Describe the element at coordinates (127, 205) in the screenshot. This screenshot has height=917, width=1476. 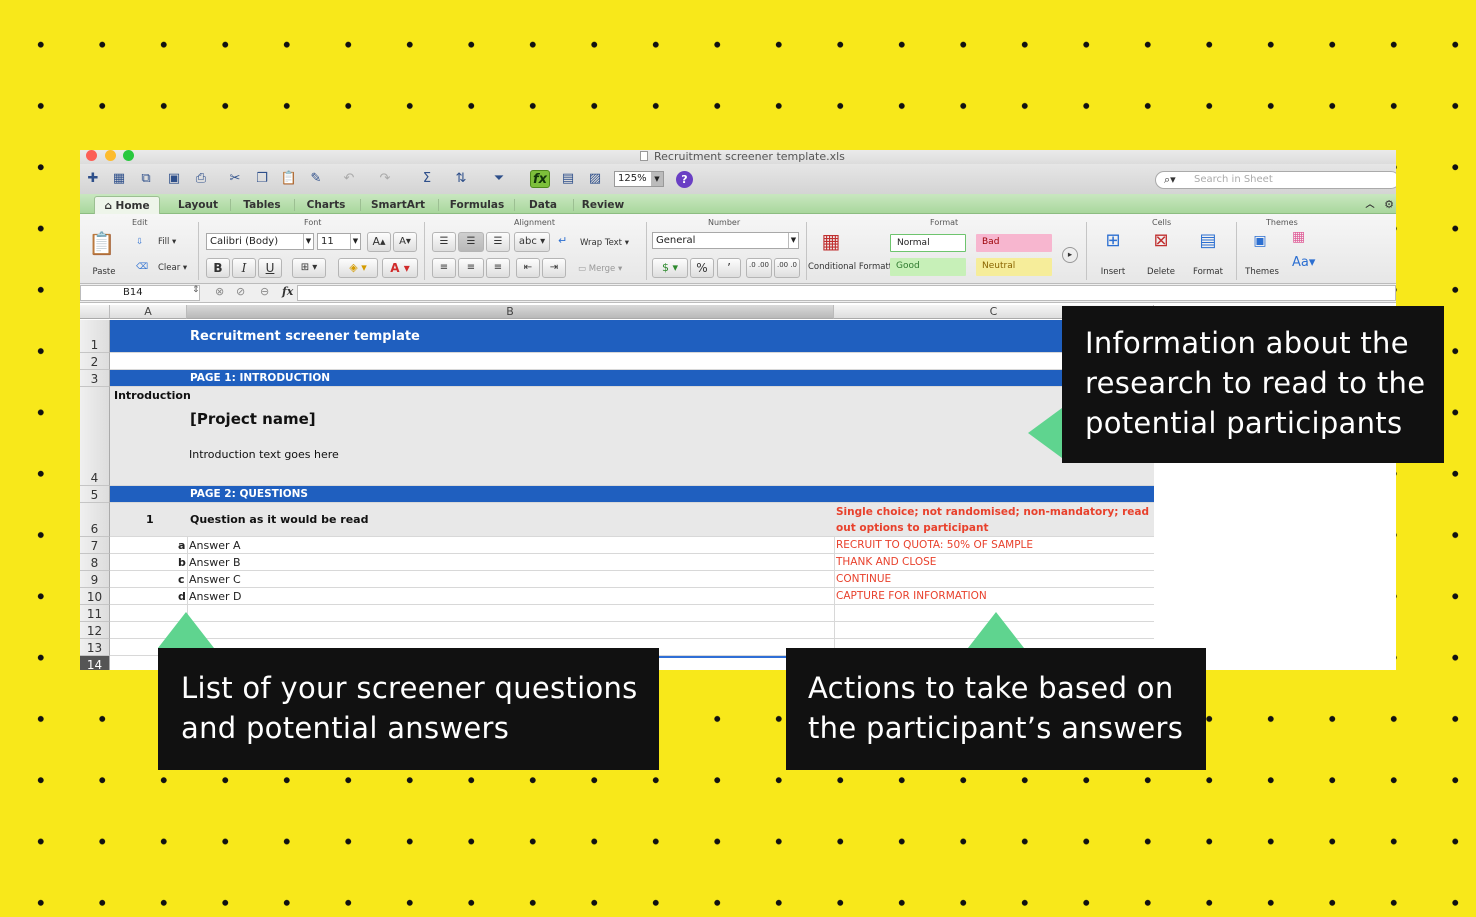
I see `tab-home: ⌂ Home` at that location.